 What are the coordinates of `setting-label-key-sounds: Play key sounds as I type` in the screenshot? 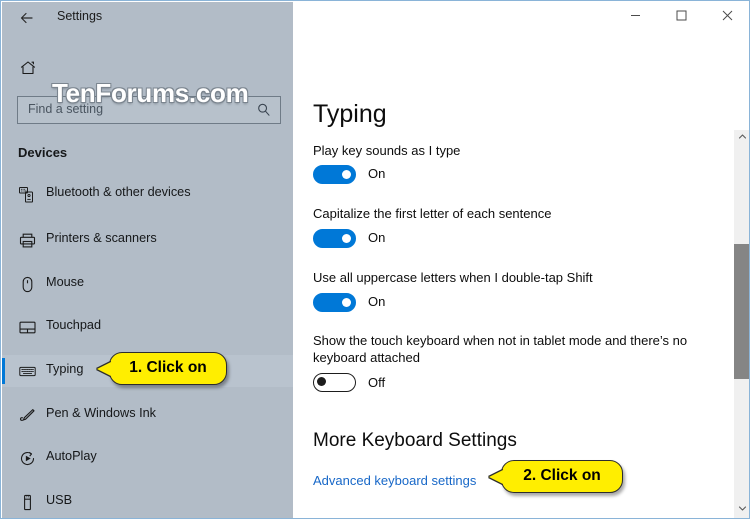 It's located at (387, 150).